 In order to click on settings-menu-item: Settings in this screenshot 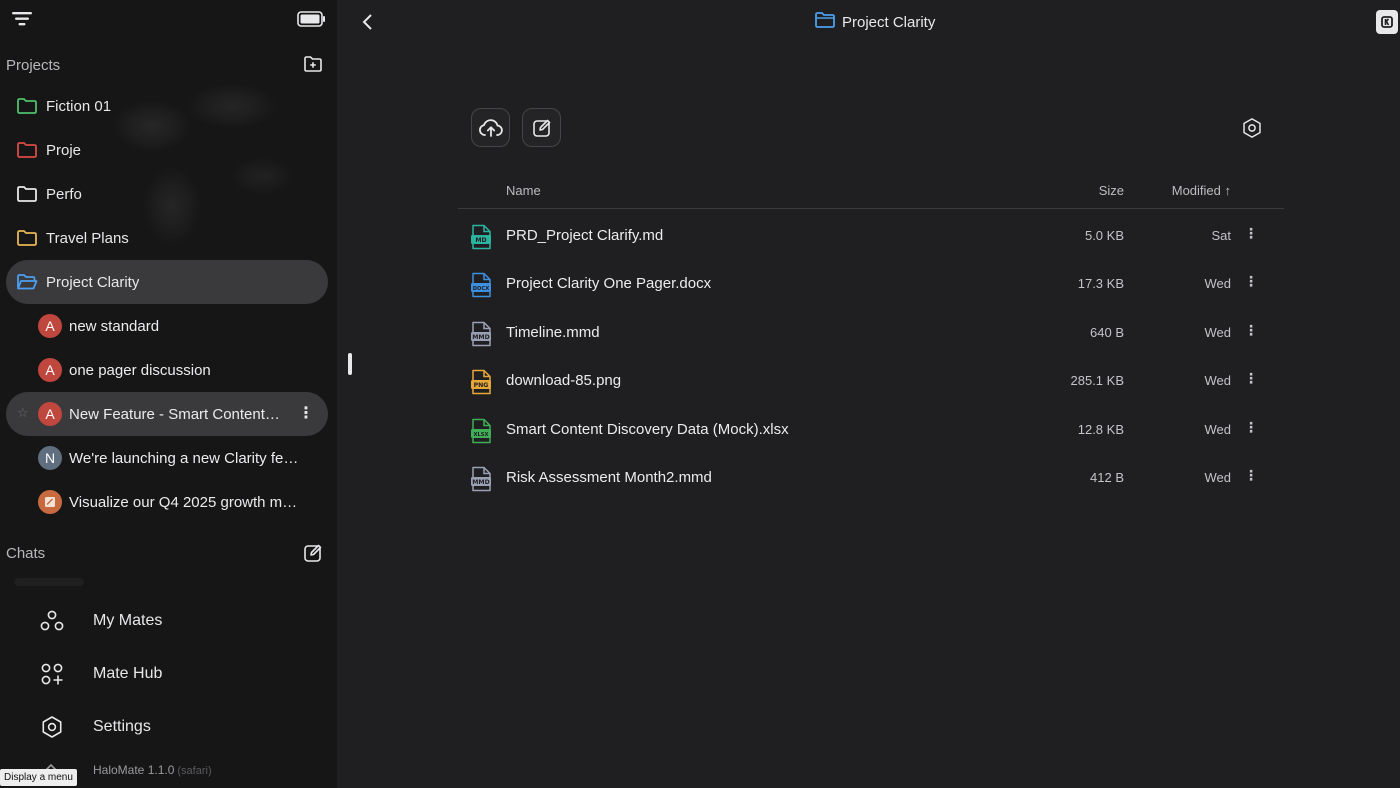, I will do `click(95, 727)`.